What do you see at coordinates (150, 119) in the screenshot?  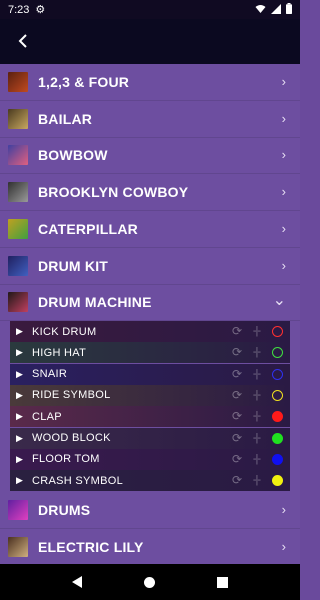 I see `song-list-item: BAILAR ›` at bounding box center [150, 119].